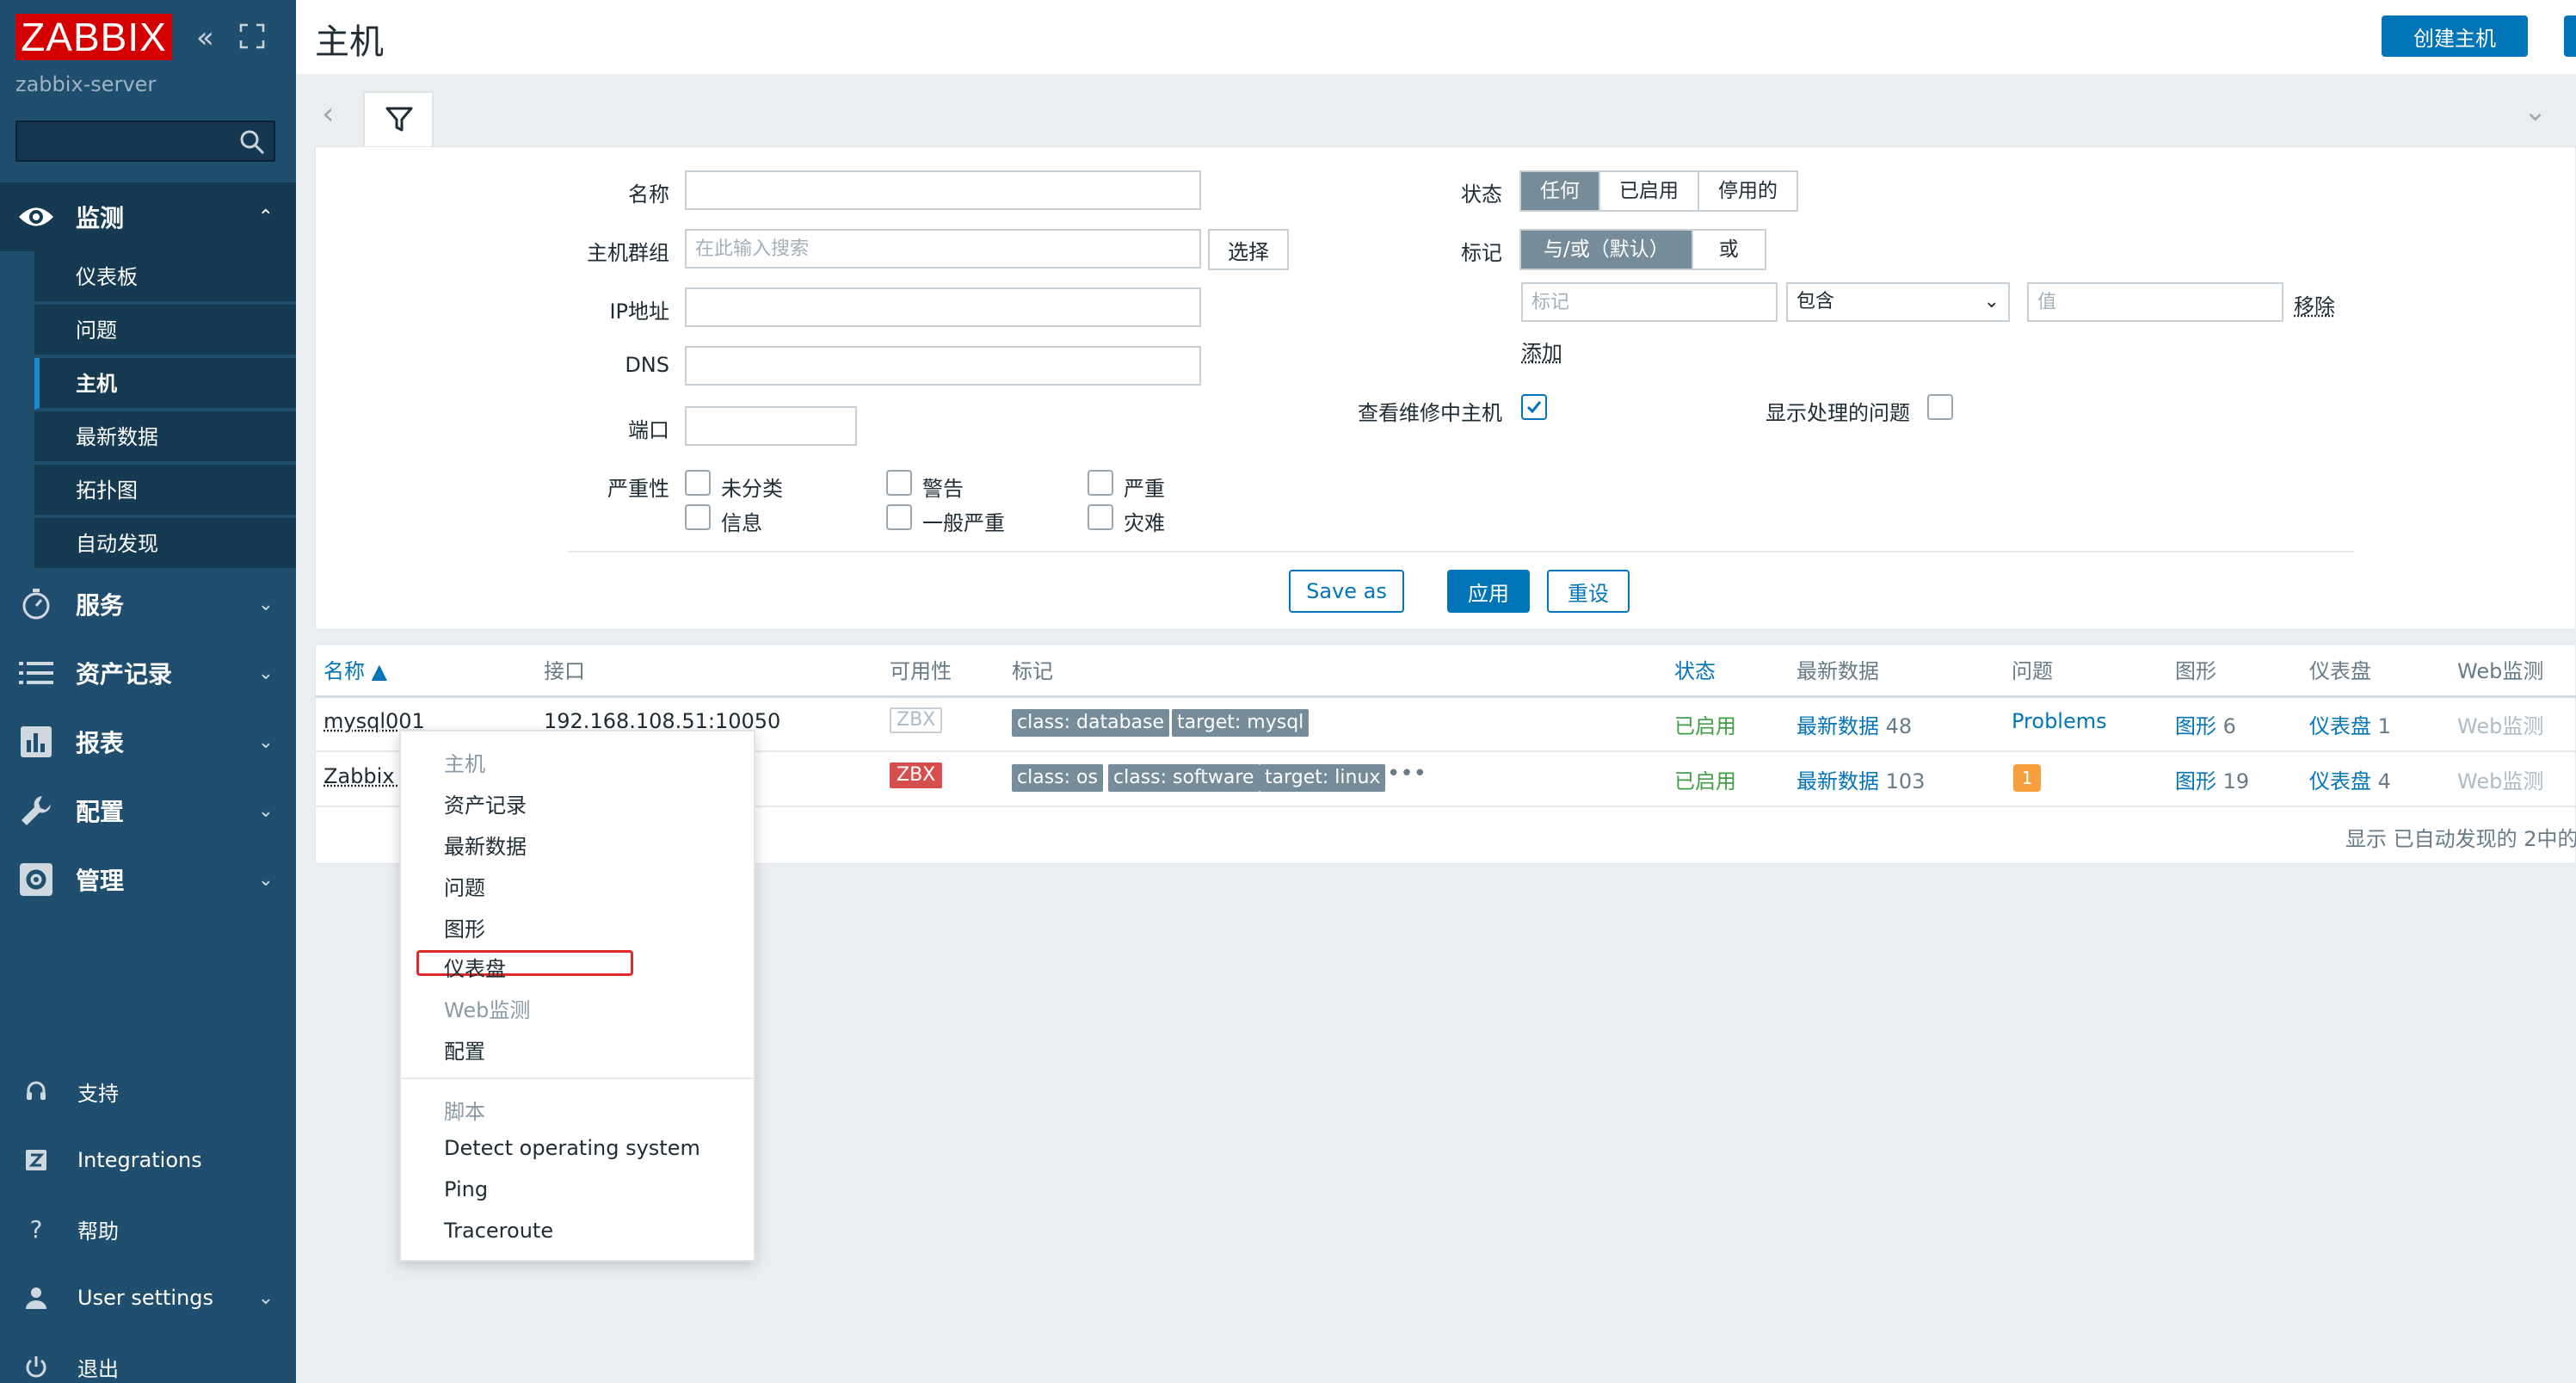 The height and width of the screenshot is (1383, 2576). I want to click on tag-operator-or-option: 或, so click(1729, 250).